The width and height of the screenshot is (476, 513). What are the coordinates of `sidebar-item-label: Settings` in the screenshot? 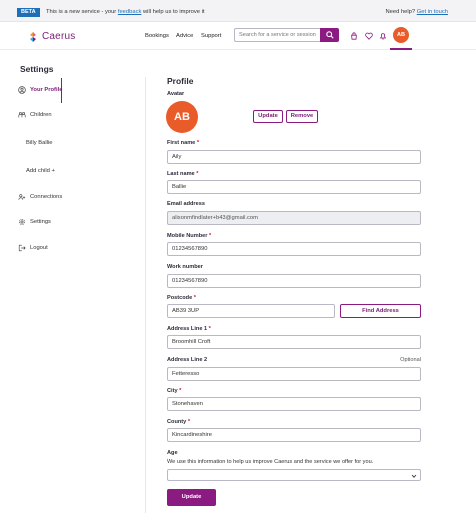 It's located at (40, 222).